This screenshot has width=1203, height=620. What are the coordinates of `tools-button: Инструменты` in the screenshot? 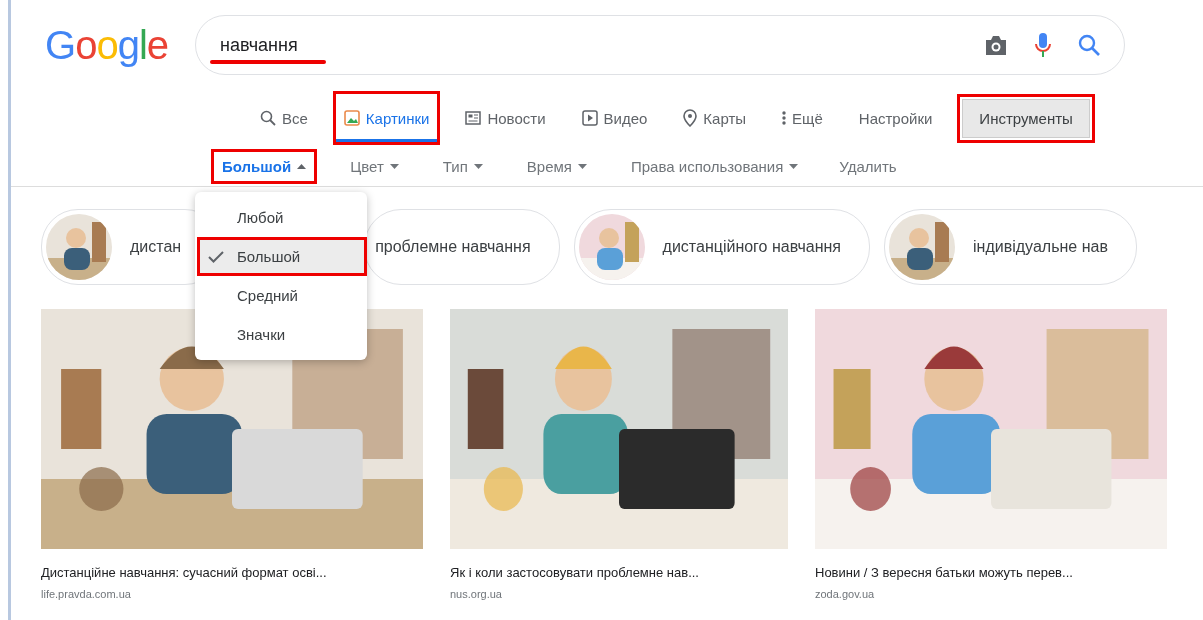 It's located at (1026, 118).